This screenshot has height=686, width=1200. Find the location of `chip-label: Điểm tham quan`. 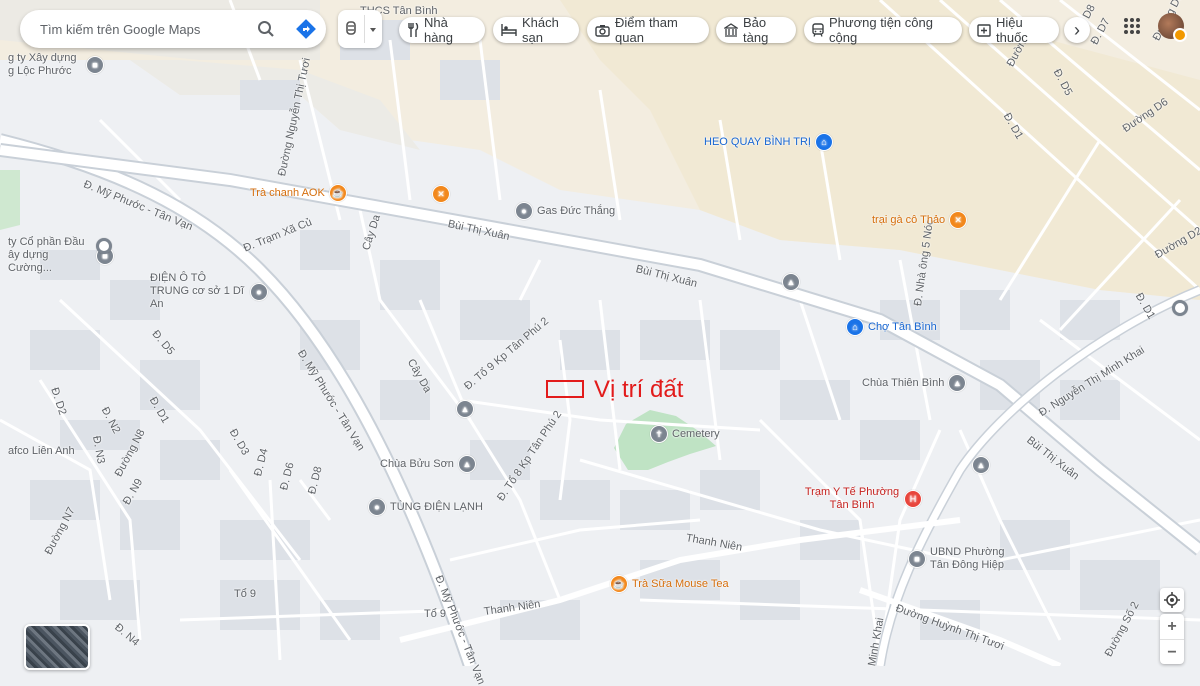

chip-label: Điểm tham quan is located at coordinates (646, 30).